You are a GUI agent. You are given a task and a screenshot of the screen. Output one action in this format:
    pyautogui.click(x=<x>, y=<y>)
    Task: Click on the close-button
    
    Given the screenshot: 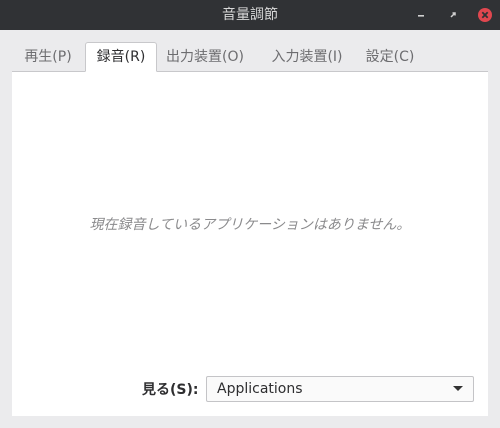 What is the action you would take?
    pyautogui.click(x=485, y=15)
    